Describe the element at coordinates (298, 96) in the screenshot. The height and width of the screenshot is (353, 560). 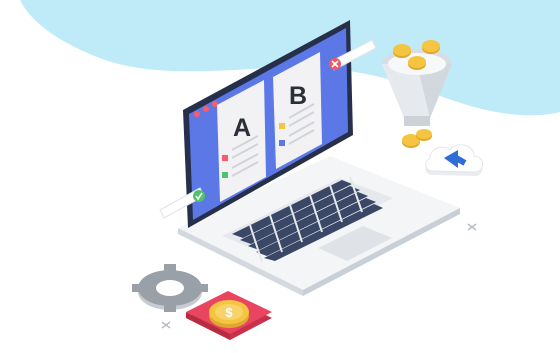
I see `variant-b-label: B` at that location.